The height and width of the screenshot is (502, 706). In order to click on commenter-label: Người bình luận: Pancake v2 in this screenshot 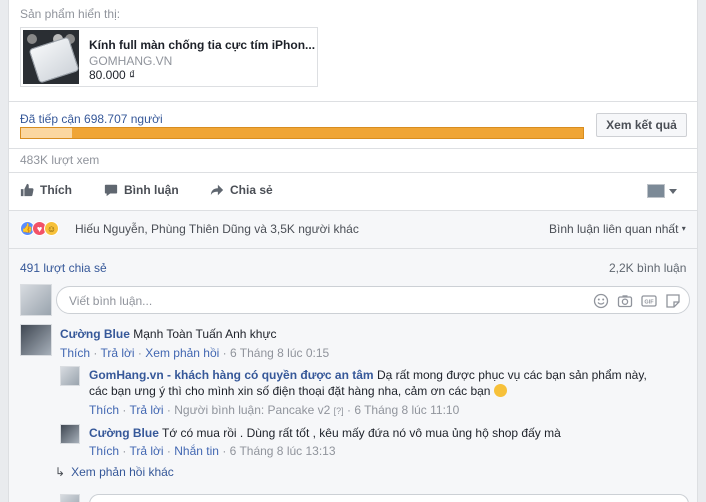, I will do `click(252, 410)`.